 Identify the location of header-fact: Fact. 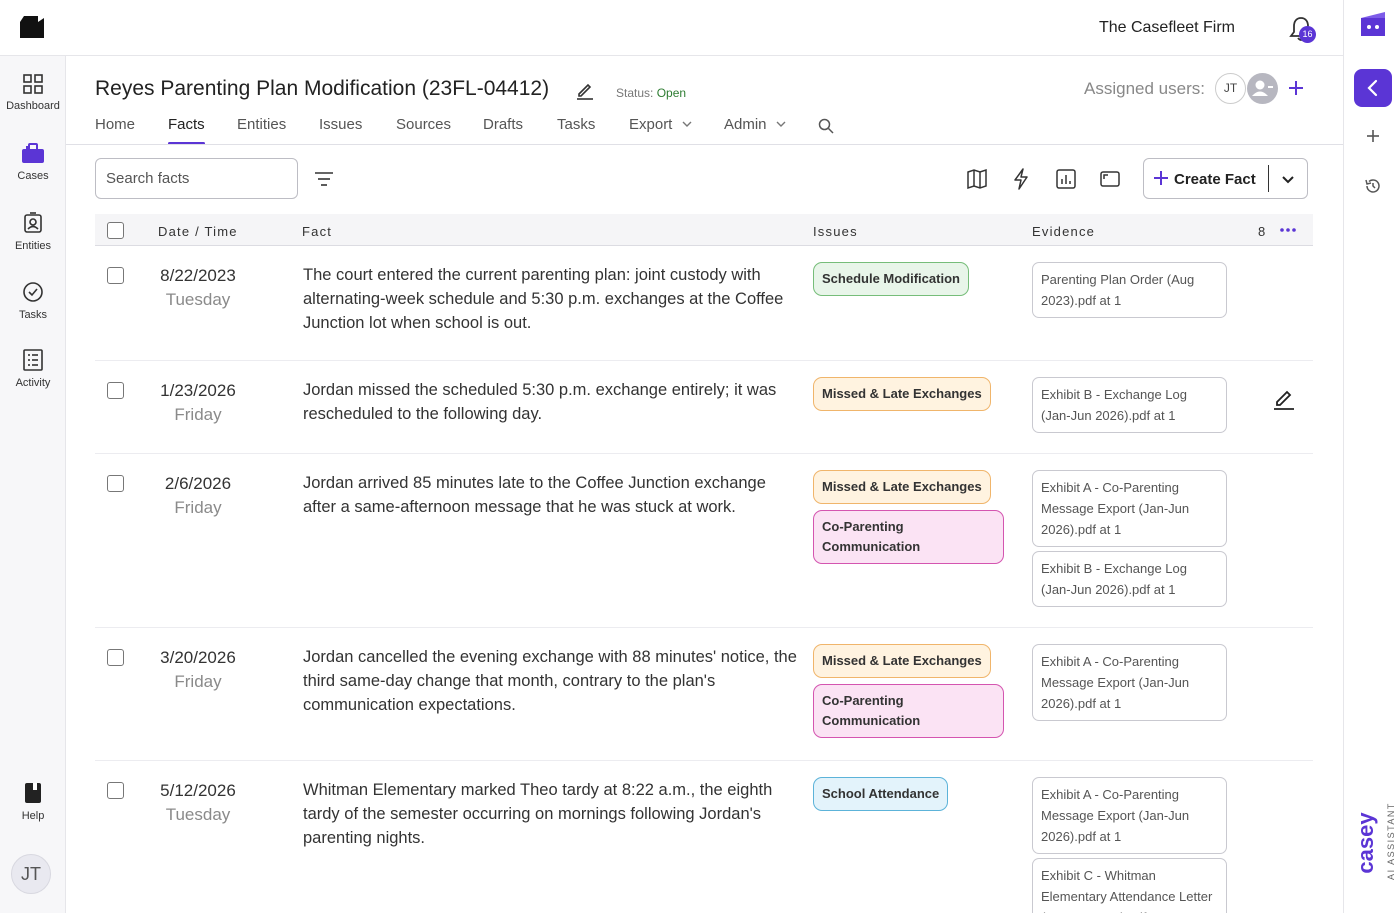
(317, 231).